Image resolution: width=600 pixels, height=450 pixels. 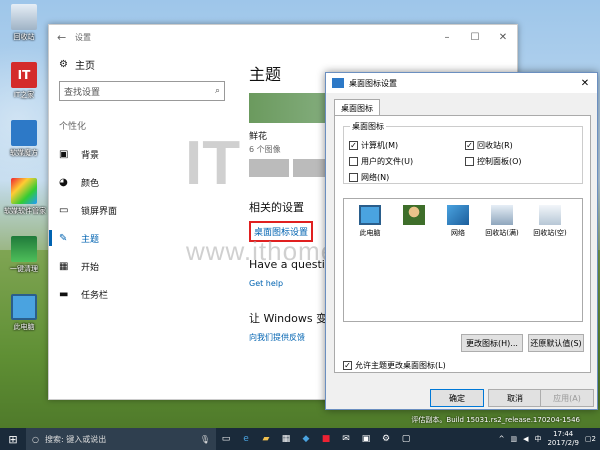 What do you see at coordinates (368, 126) in the screenshot?
I see `group-title: 桌面图标` at bounding box center [368, 126].